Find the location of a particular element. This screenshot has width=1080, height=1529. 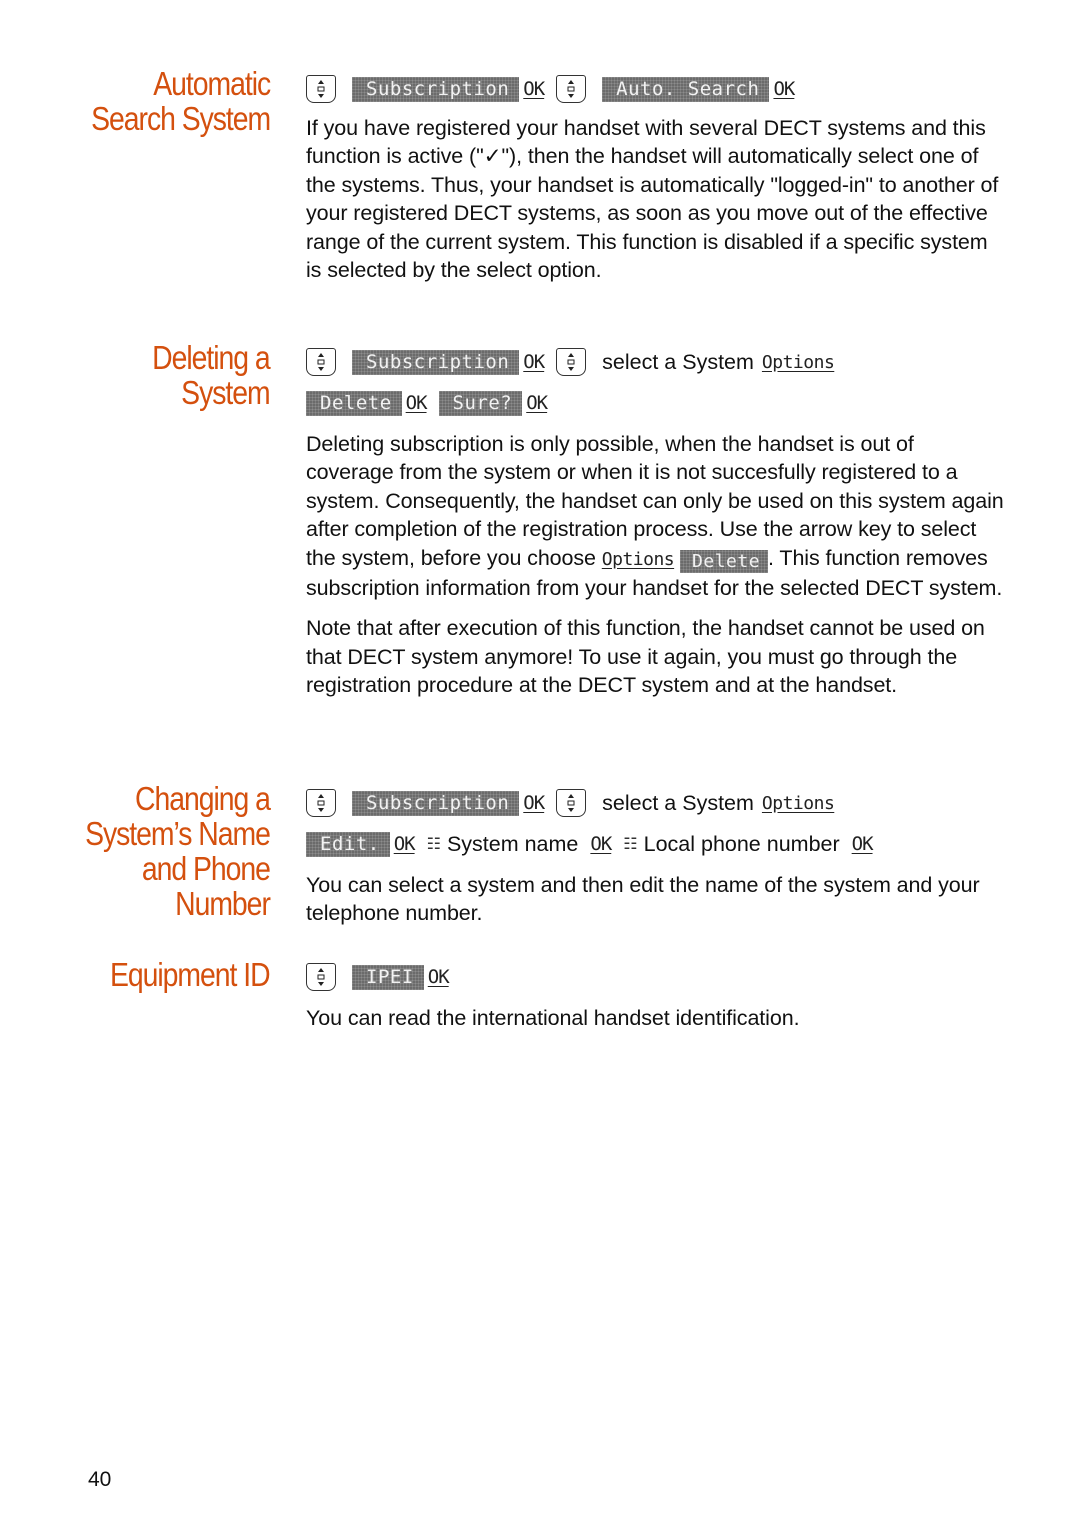

heading-line: Search System is located at coordinates (180, 118).